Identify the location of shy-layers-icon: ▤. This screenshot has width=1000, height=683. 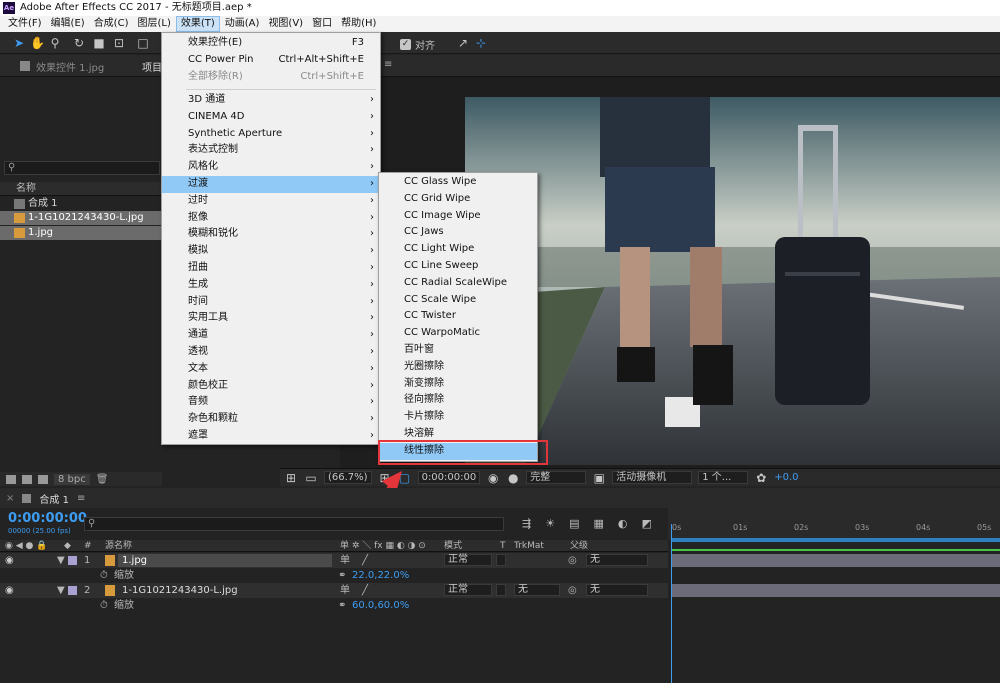
(574, 523).